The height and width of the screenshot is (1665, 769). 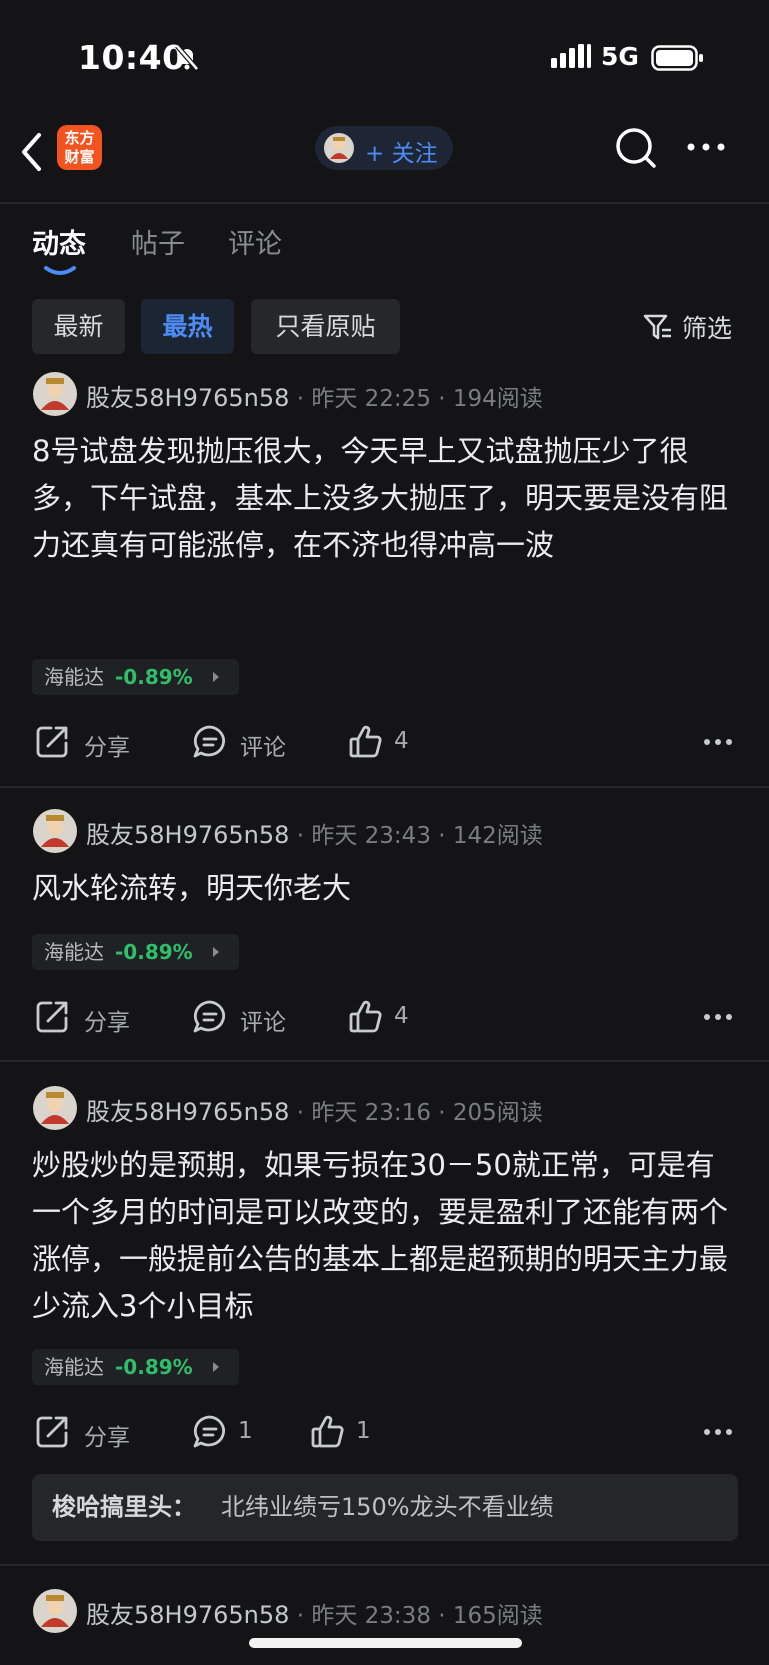 I want to click on chip-hottest: 最热, so click(x=187, y=326).